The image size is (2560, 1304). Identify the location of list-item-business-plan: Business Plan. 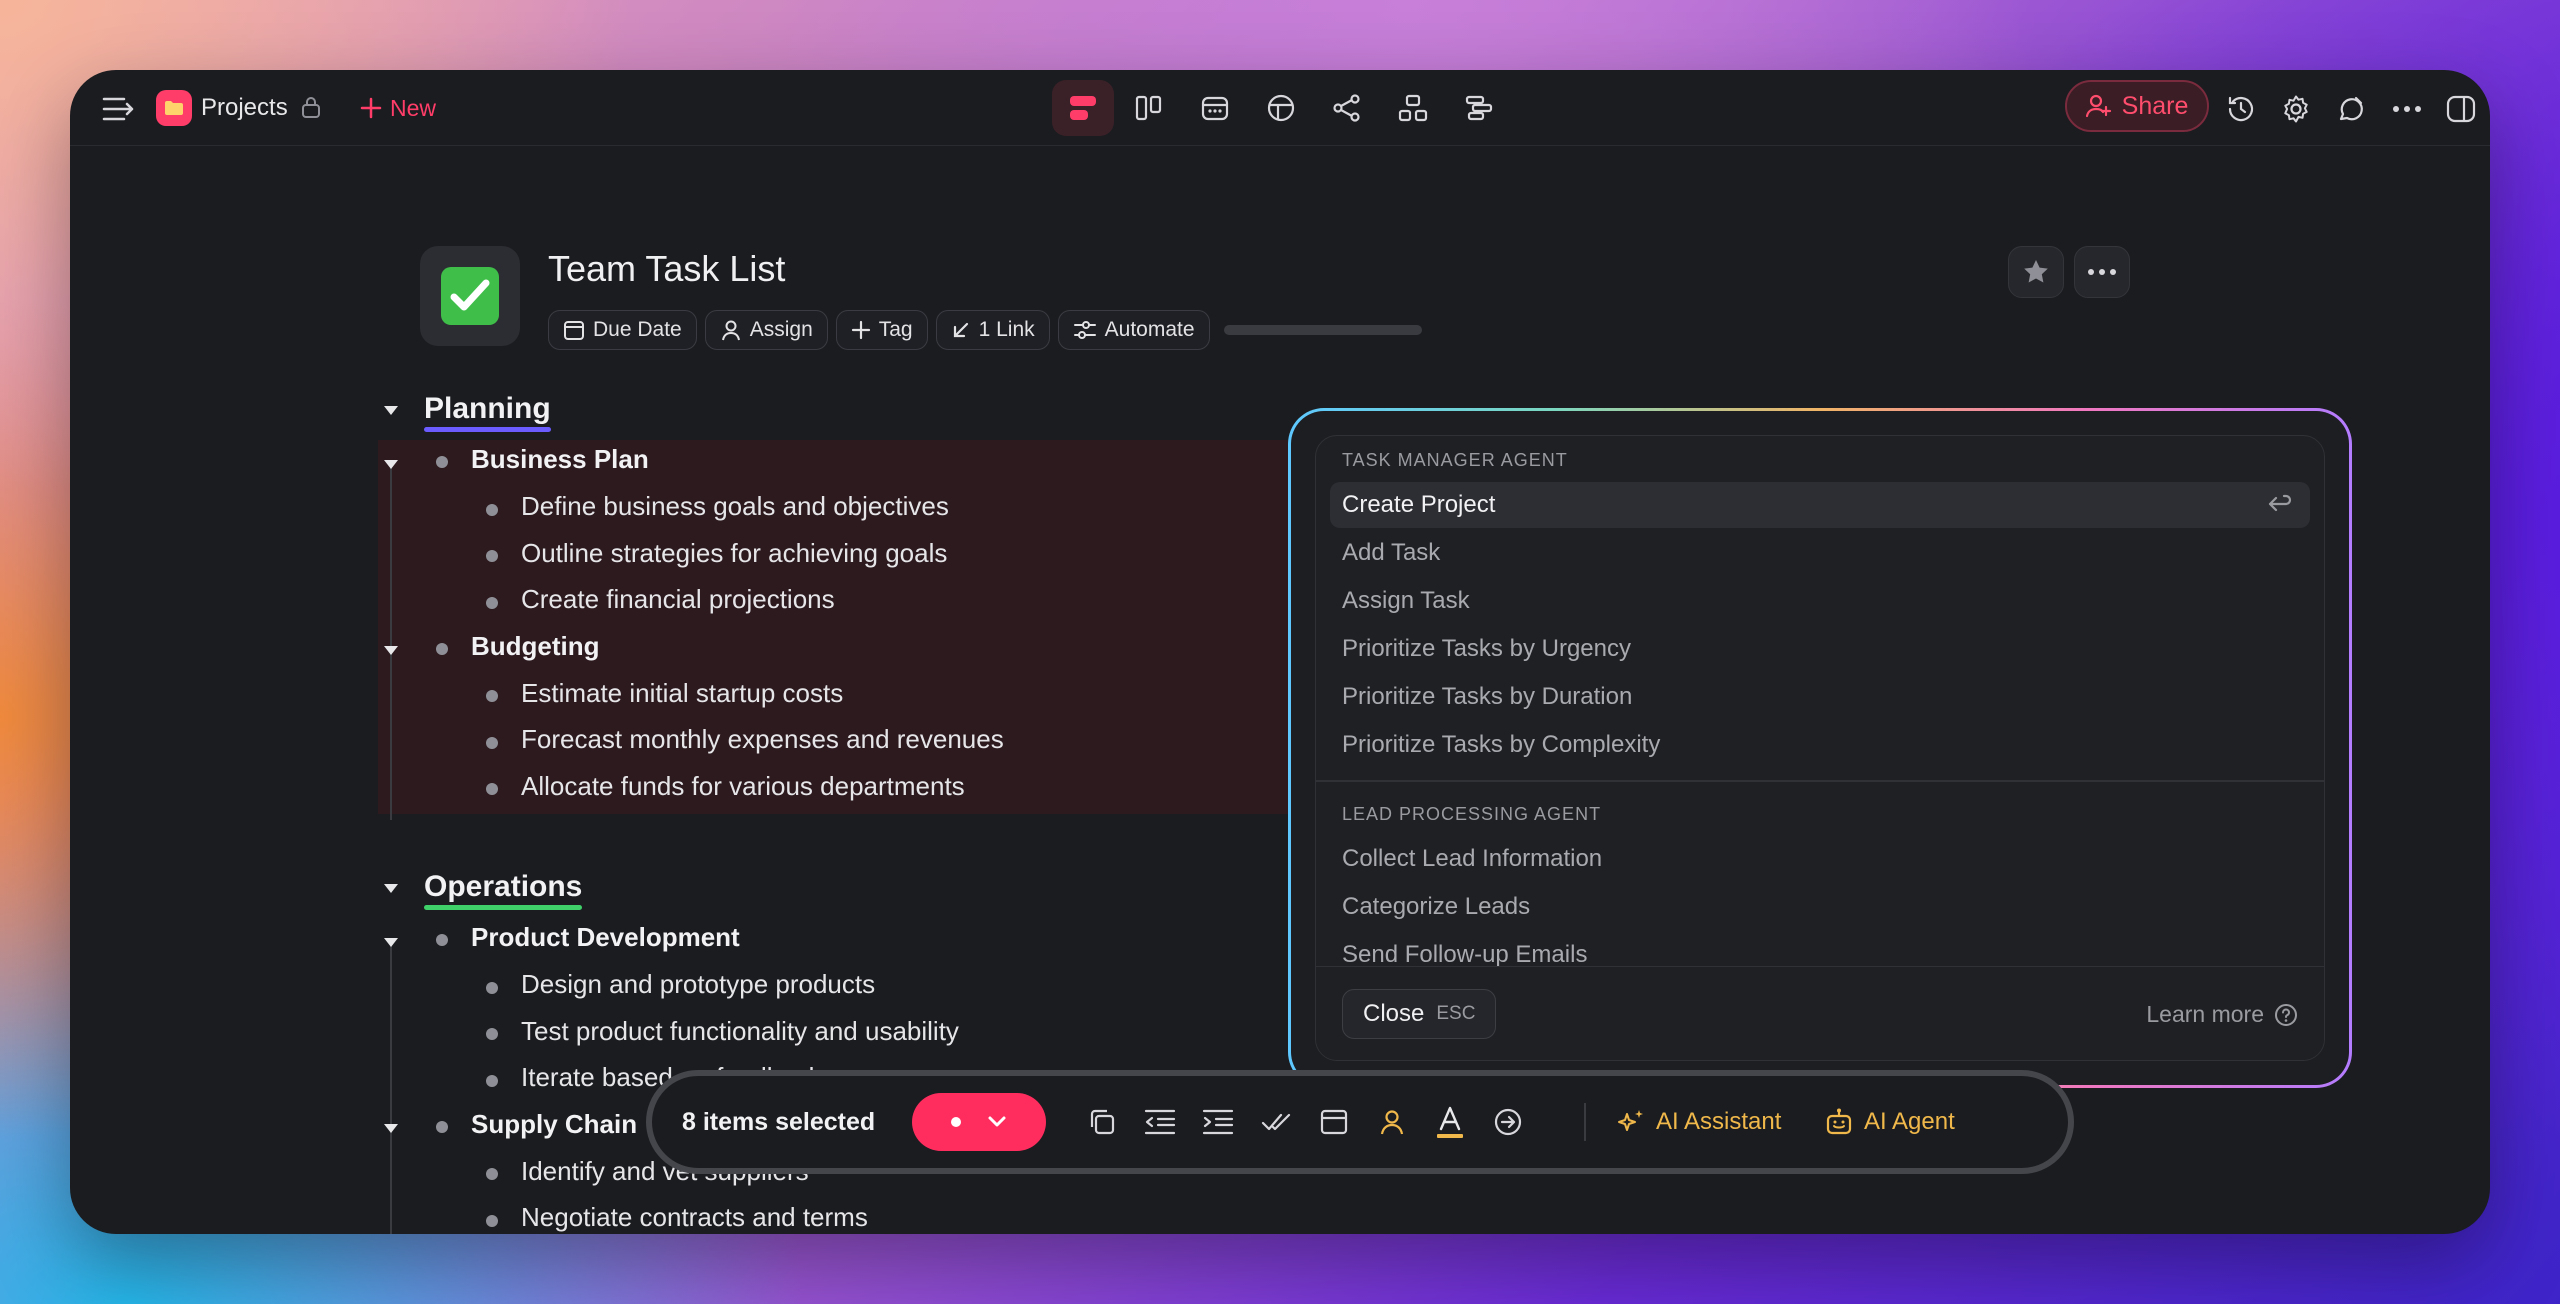
(560, 459).